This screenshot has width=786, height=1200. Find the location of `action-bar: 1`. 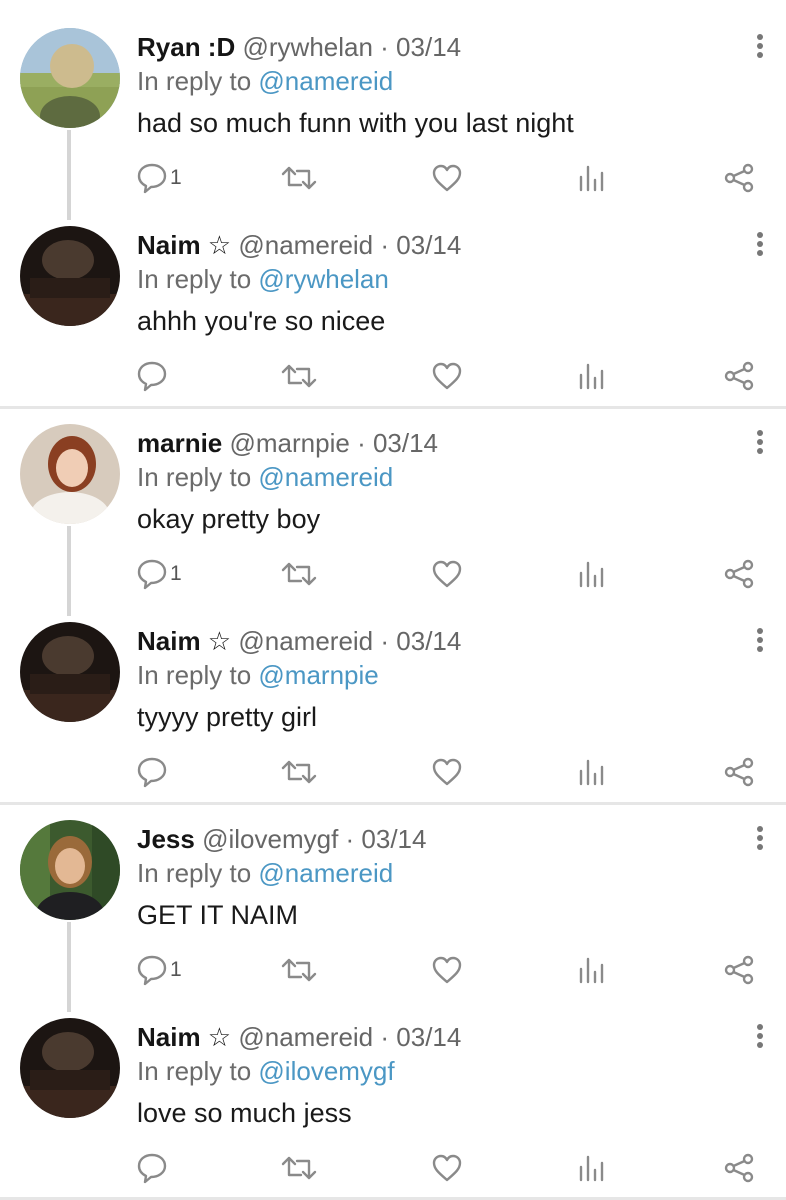

action-bar: 1 is located at coordinates (393, 180).